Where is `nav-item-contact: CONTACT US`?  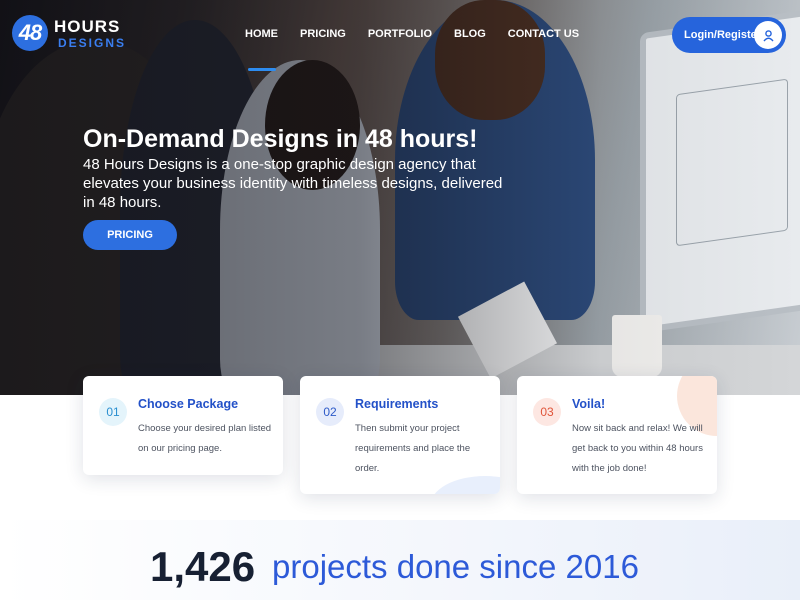
nav-item-contact: CONTACT US is located at coordinates (543, 34).